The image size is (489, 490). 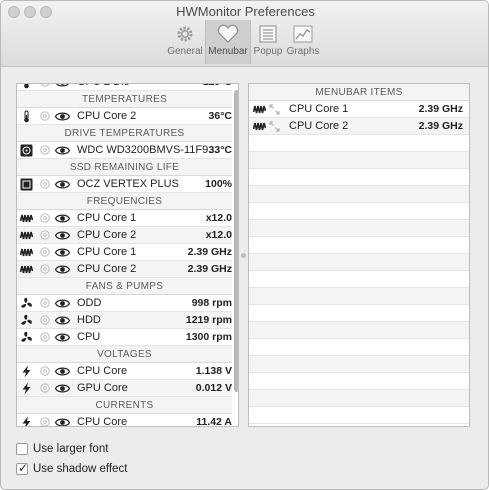 I want to click on shadow-effect-option: ✓ Use shadow effect, so click(x=71, y=469).